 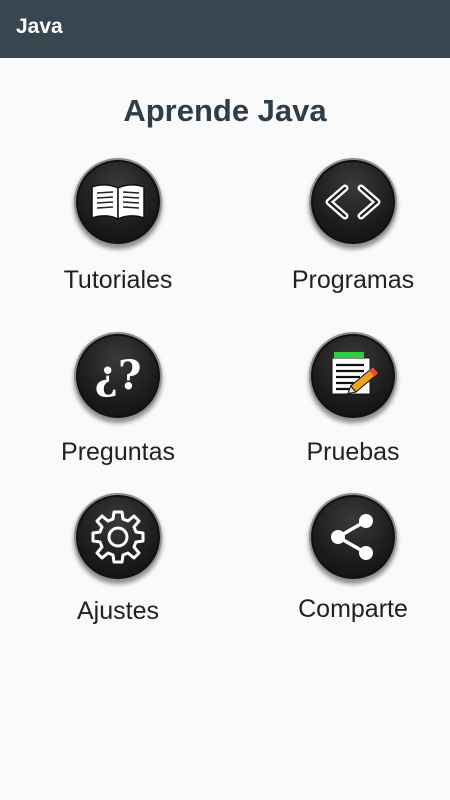 I want to click on tile-tutoriales: Tutoriales, so click(x=118, y=226).